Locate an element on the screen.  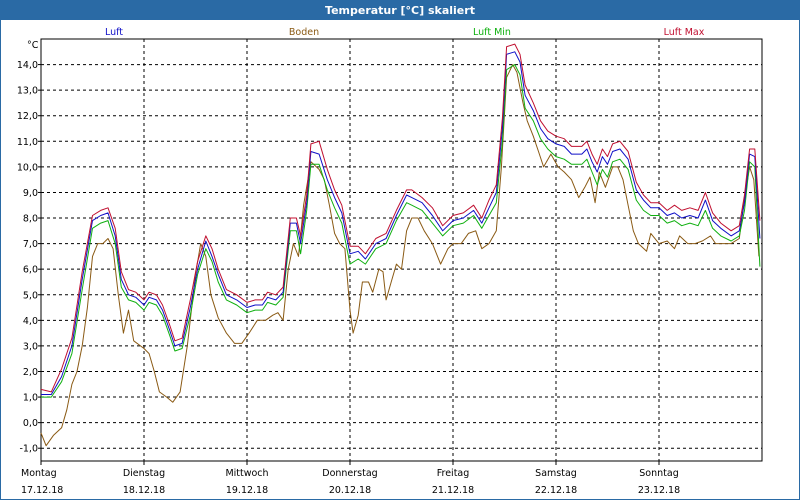
x-tick-day-label: Dienstag is located at coordinates (144, 473).